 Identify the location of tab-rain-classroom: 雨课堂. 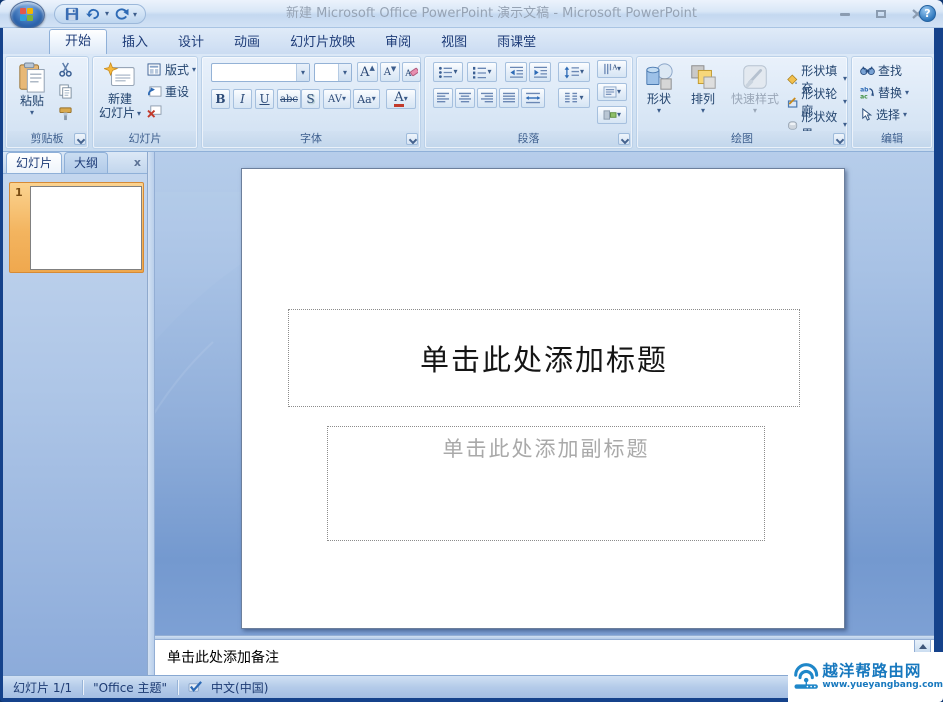
(516, 42).